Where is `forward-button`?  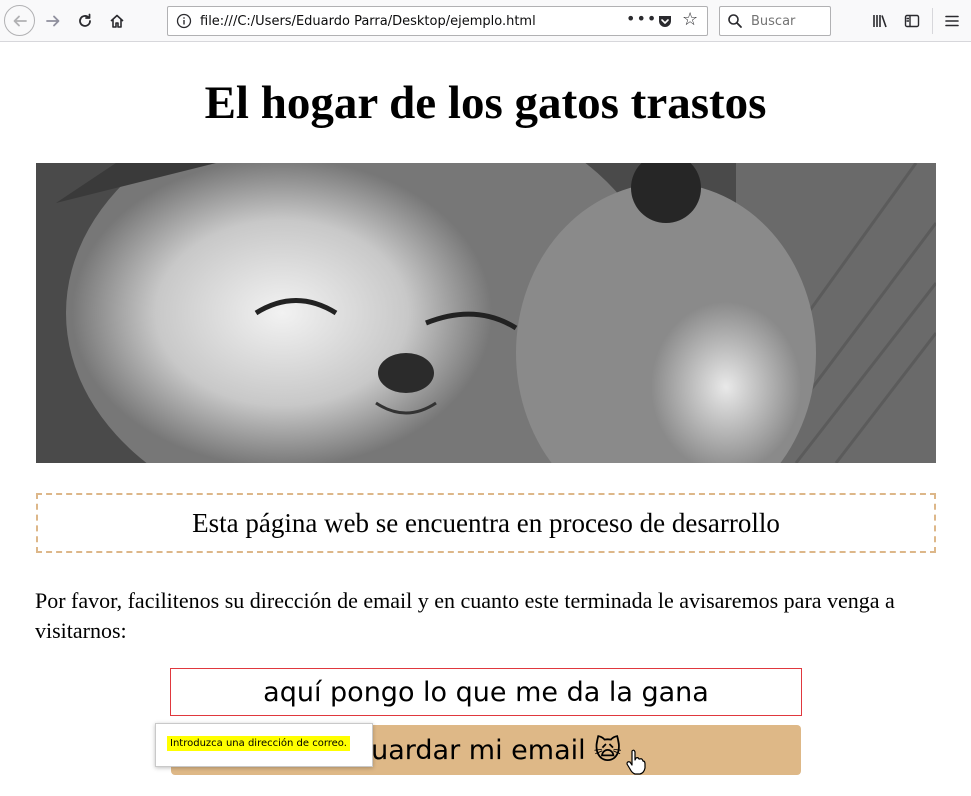
forward-button is located at coordinates (53, 21).